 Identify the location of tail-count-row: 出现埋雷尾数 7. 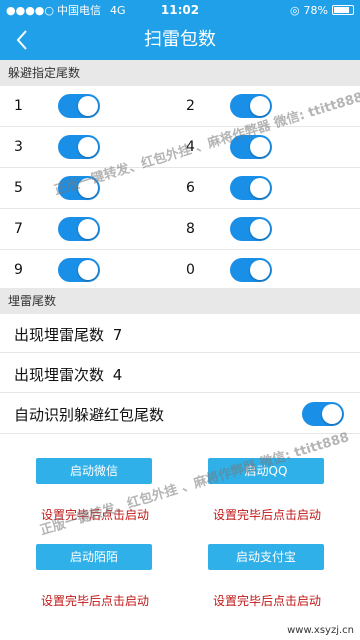
(180, 333).